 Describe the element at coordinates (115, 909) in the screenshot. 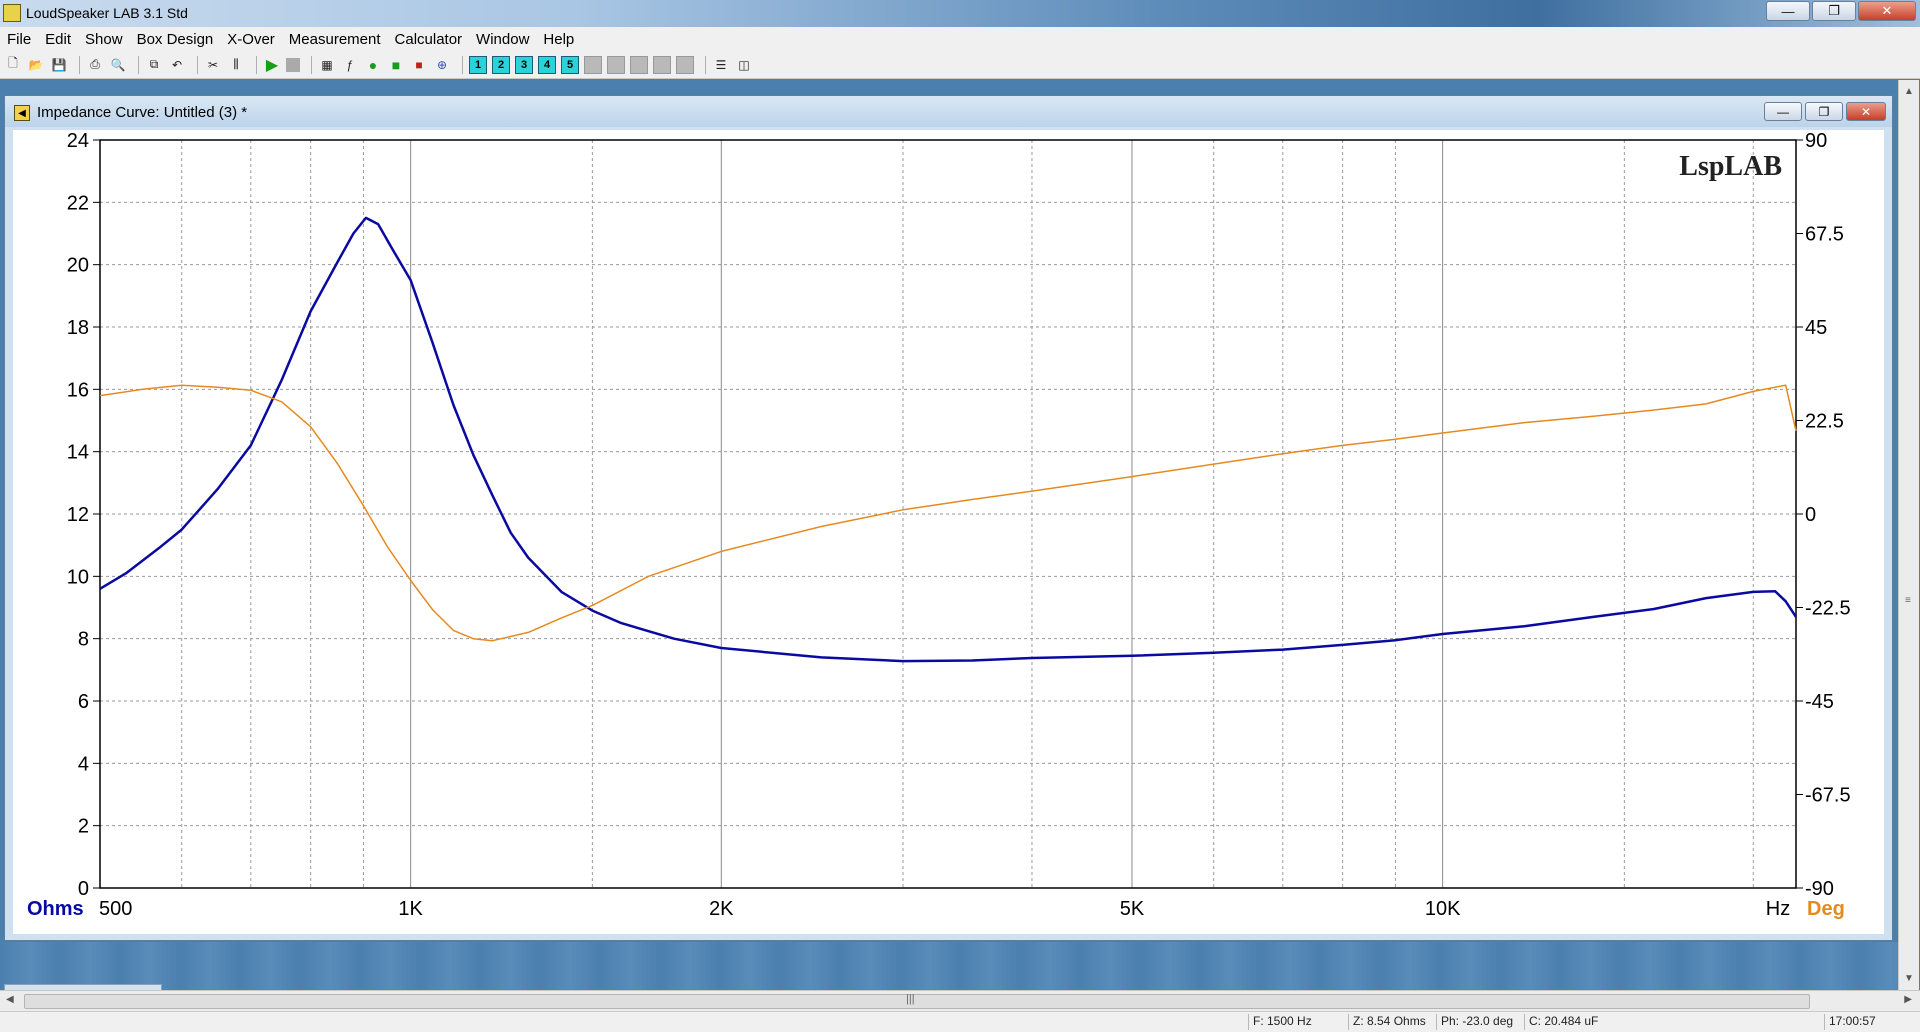

I see `x-tick-label: 500` at that location.